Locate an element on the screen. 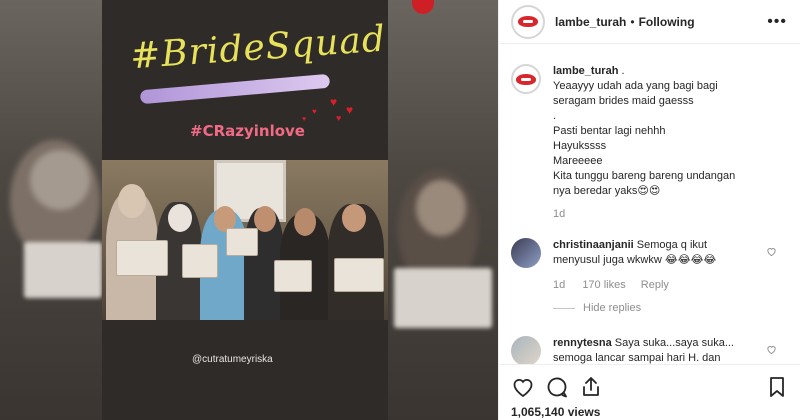 The width and height of the screenshot is (800, 420). bookmark-icon is located at coordinates (777, 387).